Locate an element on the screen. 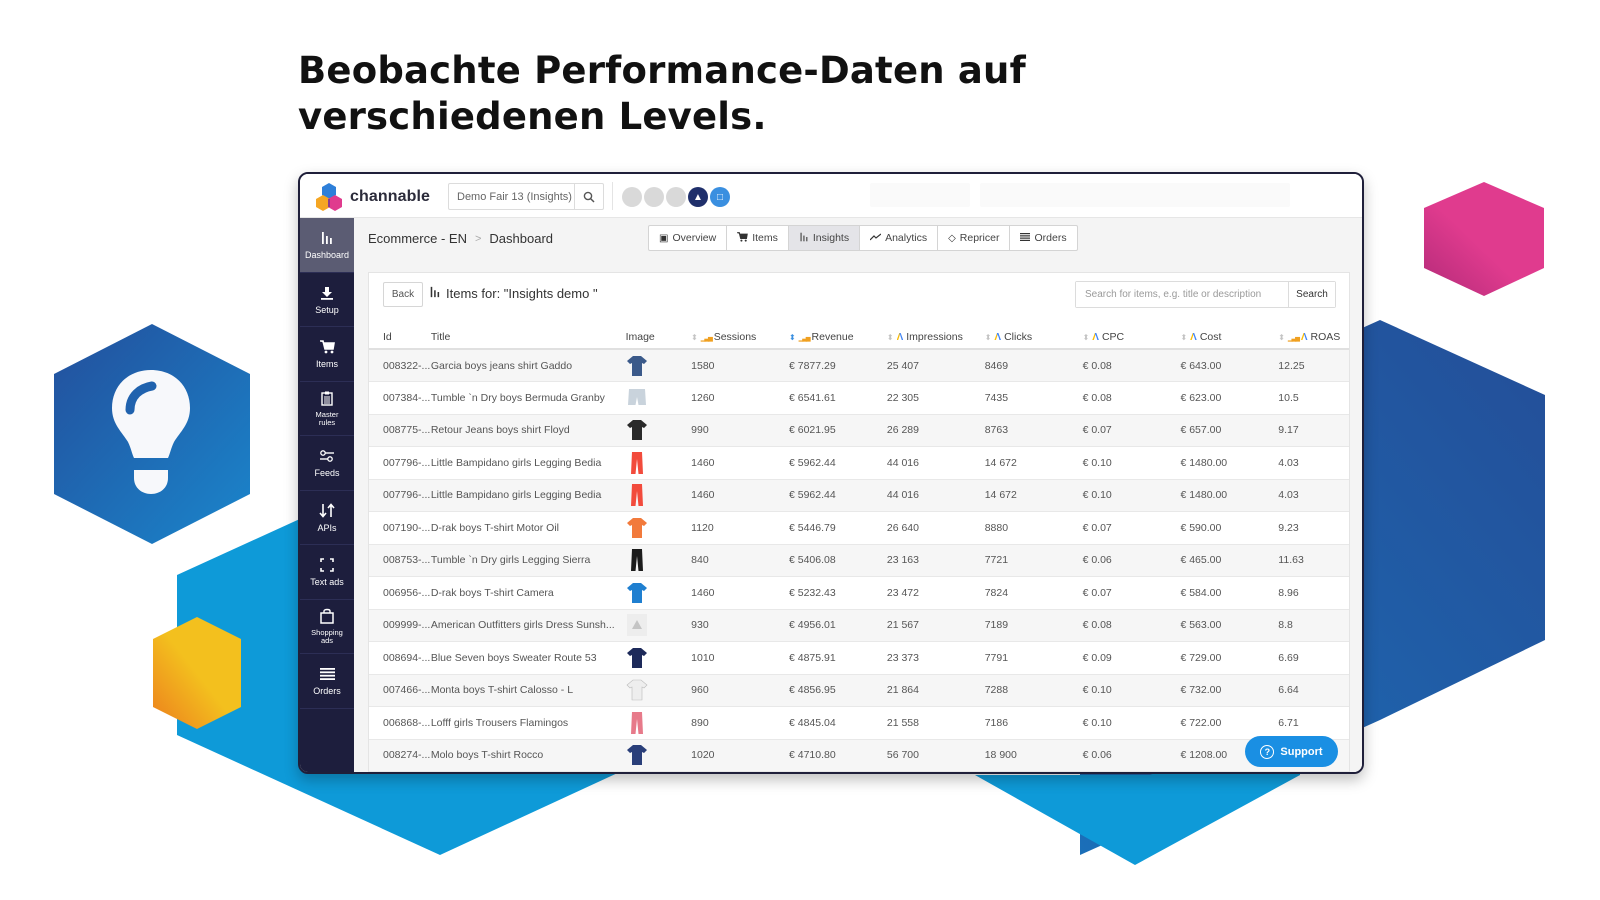 Image resolution: width=1600 pixels, height=900 pixels. column-header-impressions: ⬍ Λ Impressions is located at coordinates (935, 337).